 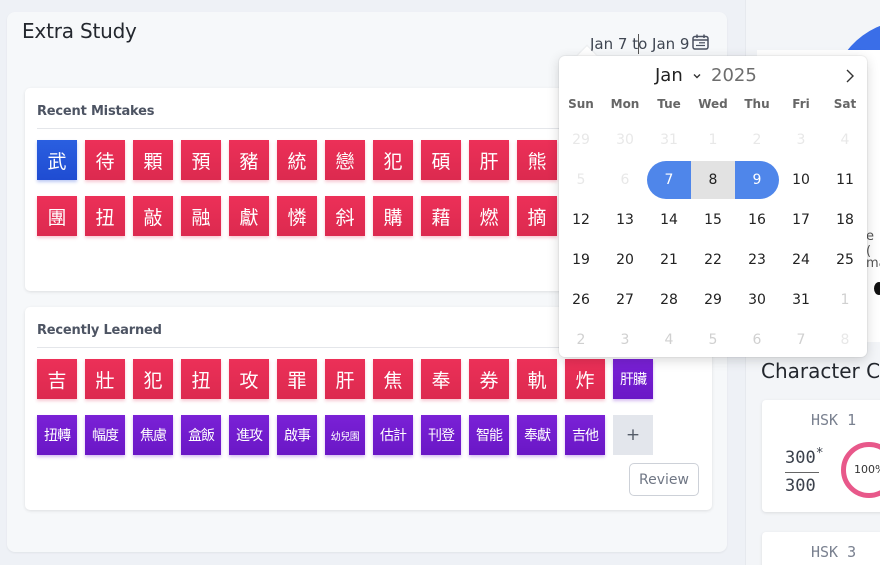 What do you see at coordinates (801, 180) in the screenshot?
I see `calendar-day: 10` at bounding box center [801, 180].